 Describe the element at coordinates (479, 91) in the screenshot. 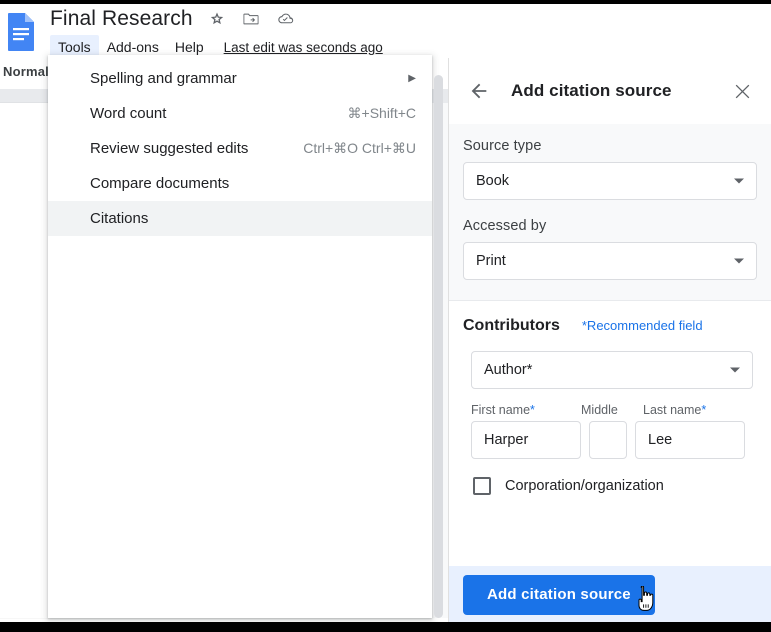

I see `arrow-left-icon` at that location.